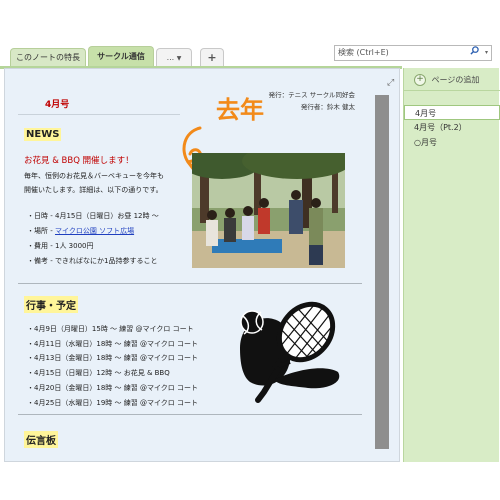 This screenshot has width=500, height=500. Describe the element at coordinates (113, 343) in the screenshot. I see `list-item: ・4月11日（水曜日）18時 ～ 練習 @マイクロ コート` at that location.